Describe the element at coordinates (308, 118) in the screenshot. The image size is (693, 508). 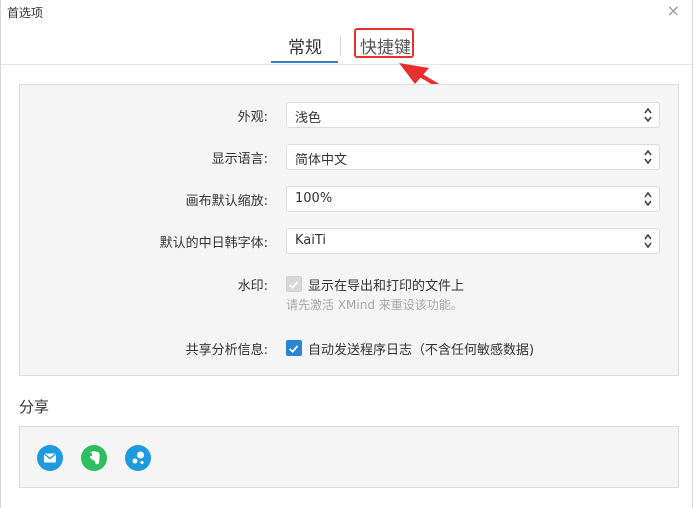
I see `appearance-value: 浅色` at that location.